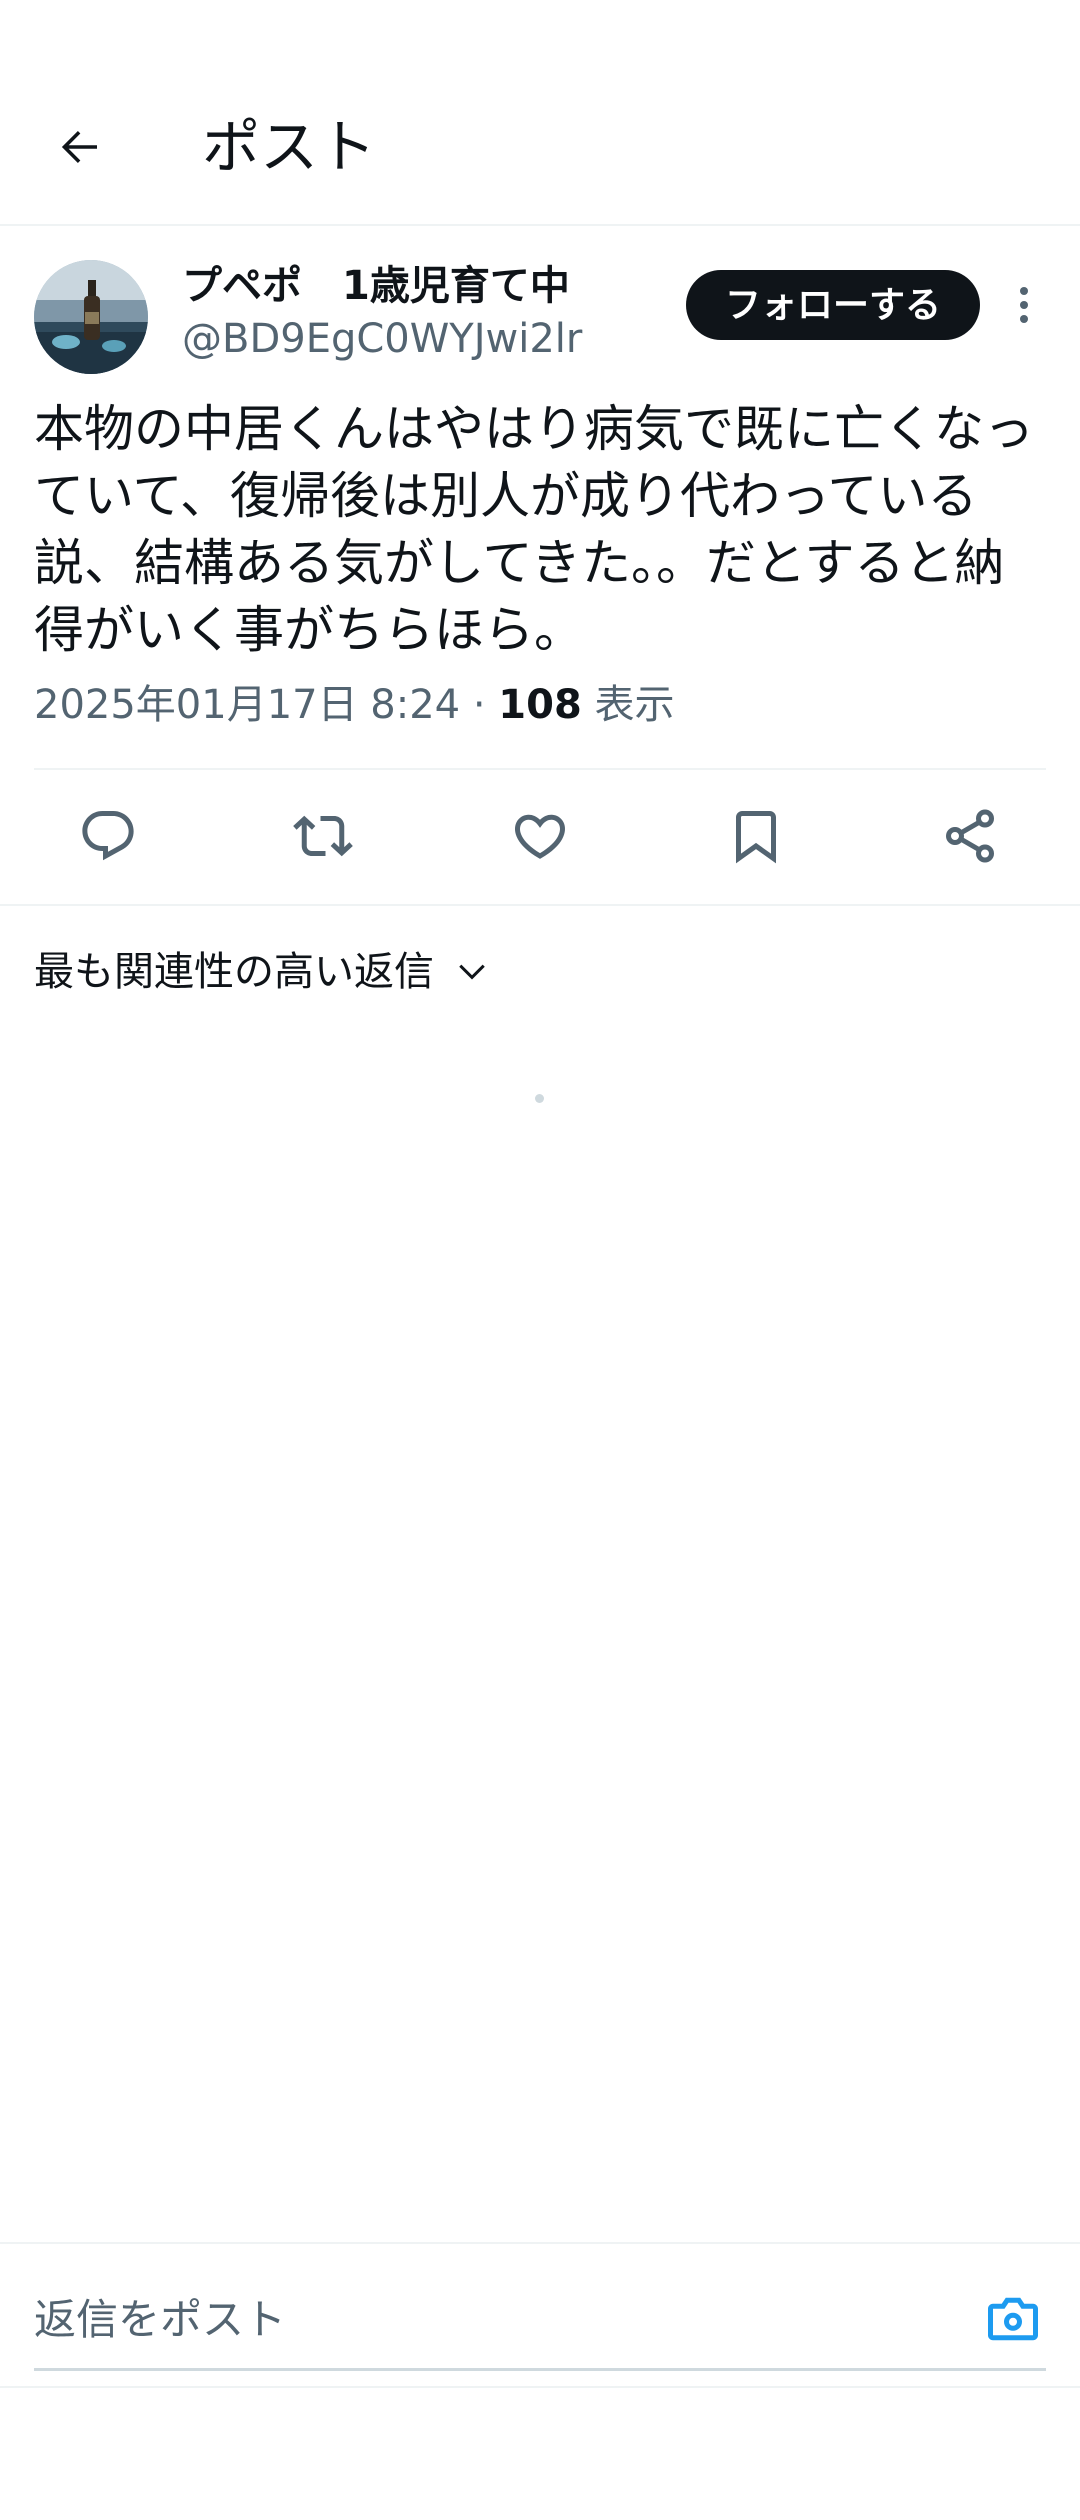  I want to click on post-meta: 2025年01月17日 8:24 · 108 表示, so click(354, 705).